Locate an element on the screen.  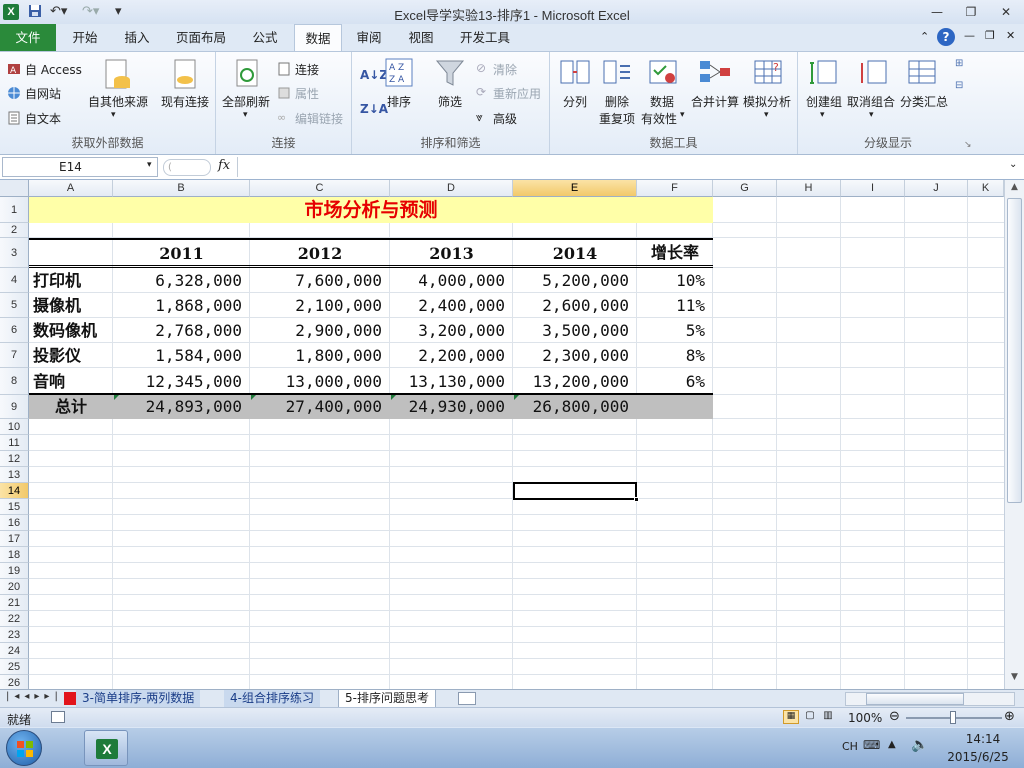
column-header-f: F is located at coordinates (675, 188).